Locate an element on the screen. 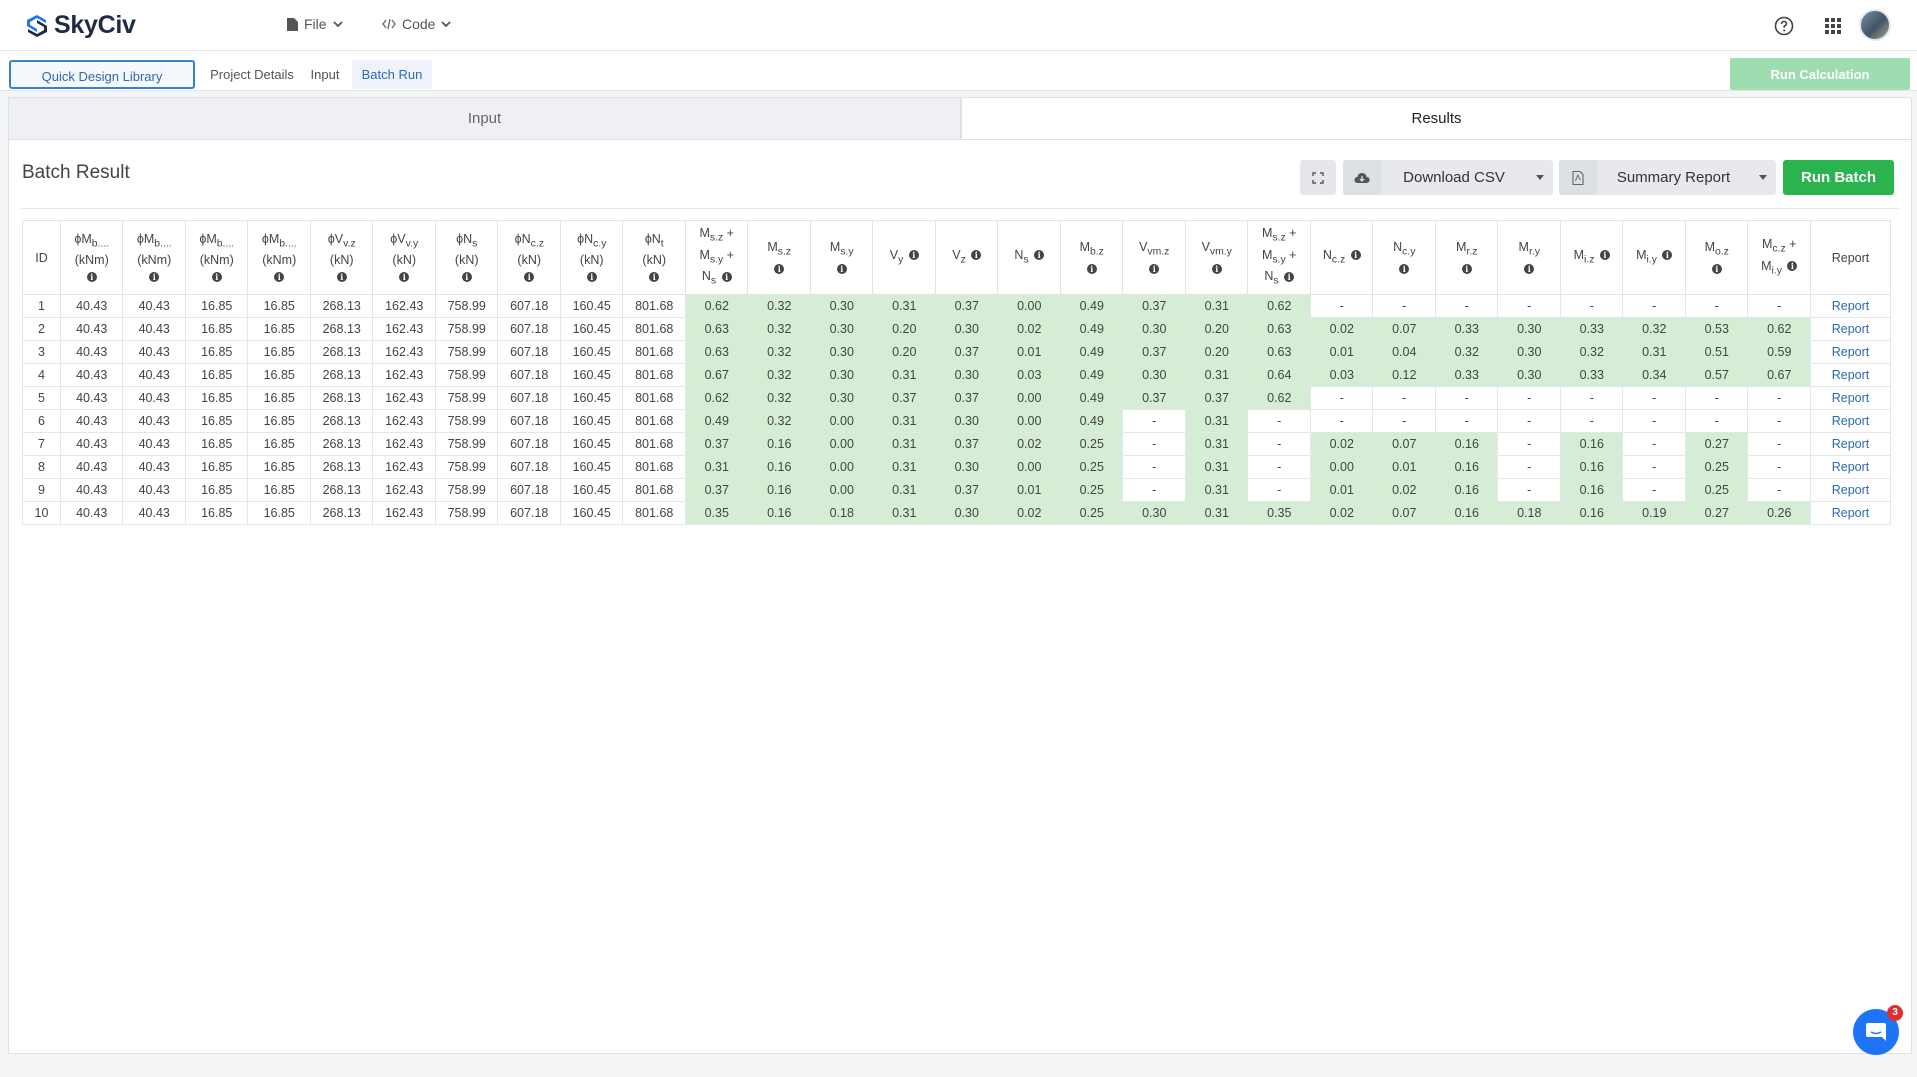 This screenshot has width=1917, height=1077. tab-results-panel: Results is located at coordinates (1436, 118).